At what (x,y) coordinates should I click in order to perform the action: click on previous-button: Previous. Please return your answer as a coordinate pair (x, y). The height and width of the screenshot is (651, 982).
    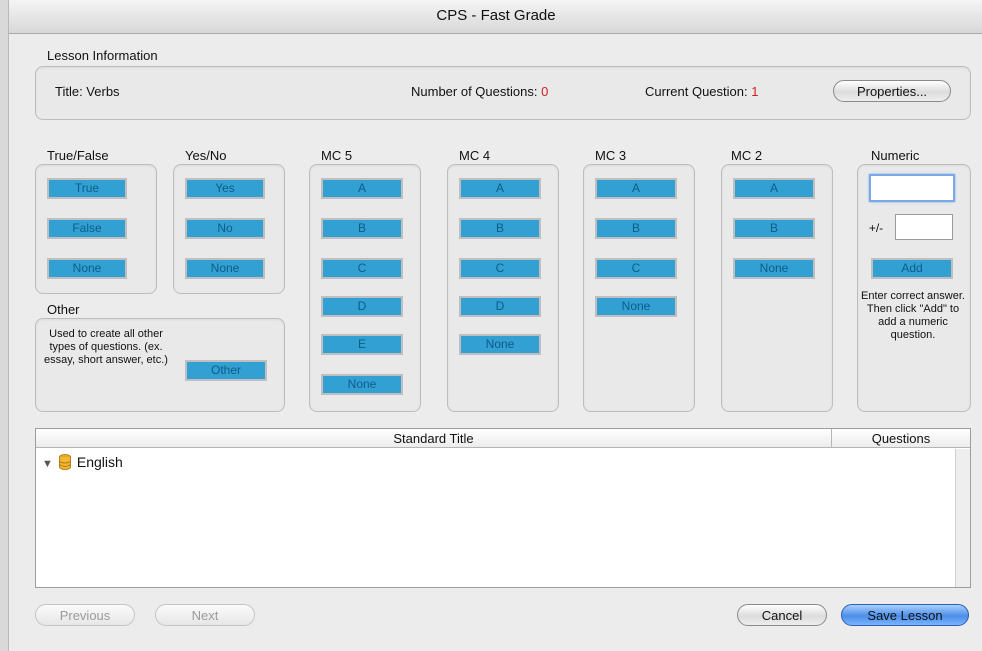
    Looking at the image, I should click on (85, 615).